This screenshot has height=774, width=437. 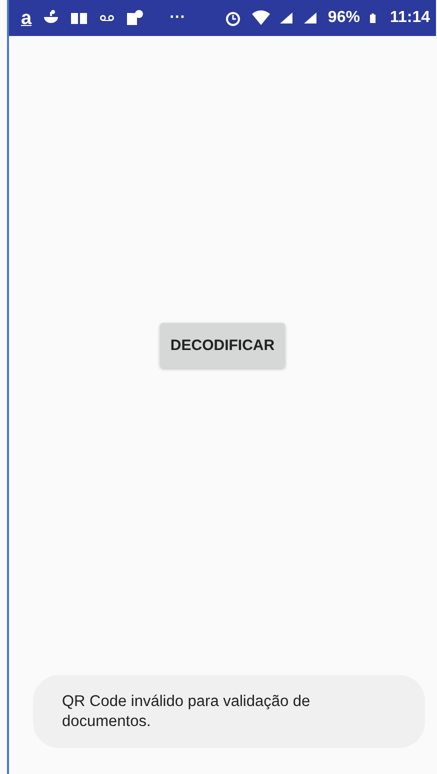 What do you see at coordinates (222, 345) in the screenshot?
I see `decode-button: DECODIFICAR` at bounding box center [222, 345].